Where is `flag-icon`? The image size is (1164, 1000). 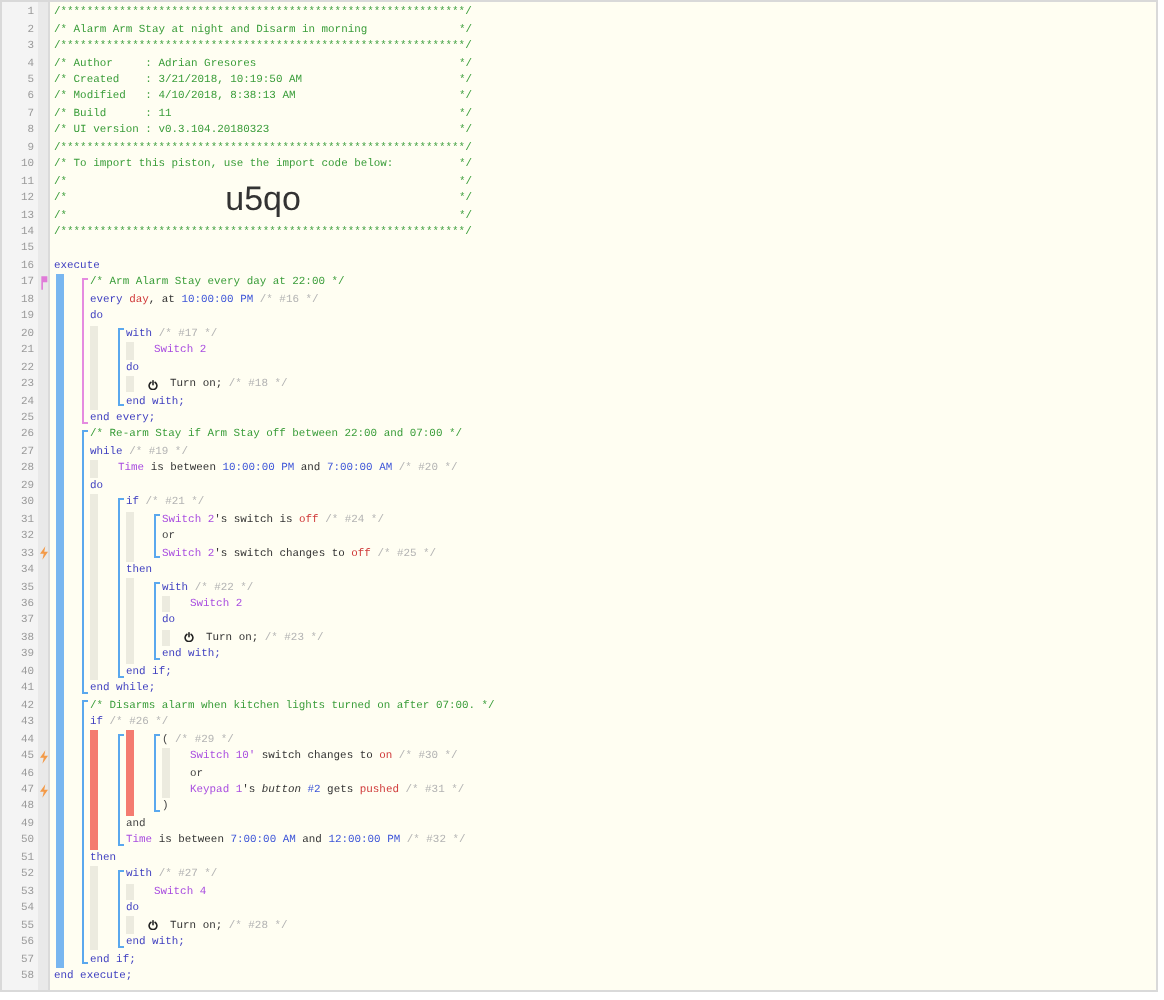
flag-icon is located at coordinates (44, 282).